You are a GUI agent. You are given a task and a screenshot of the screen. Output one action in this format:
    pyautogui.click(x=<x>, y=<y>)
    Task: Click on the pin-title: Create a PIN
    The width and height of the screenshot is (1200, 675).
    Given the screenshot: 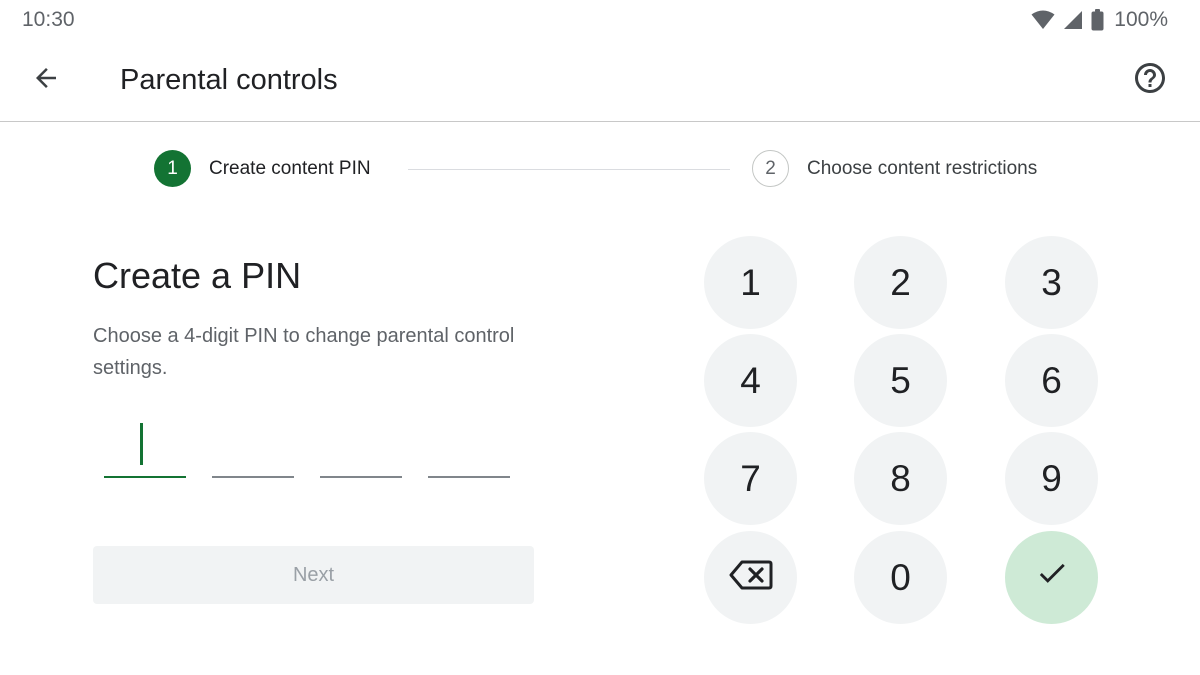 What is the action you would take?
    pyautogui.click(x=197, y=275)
    